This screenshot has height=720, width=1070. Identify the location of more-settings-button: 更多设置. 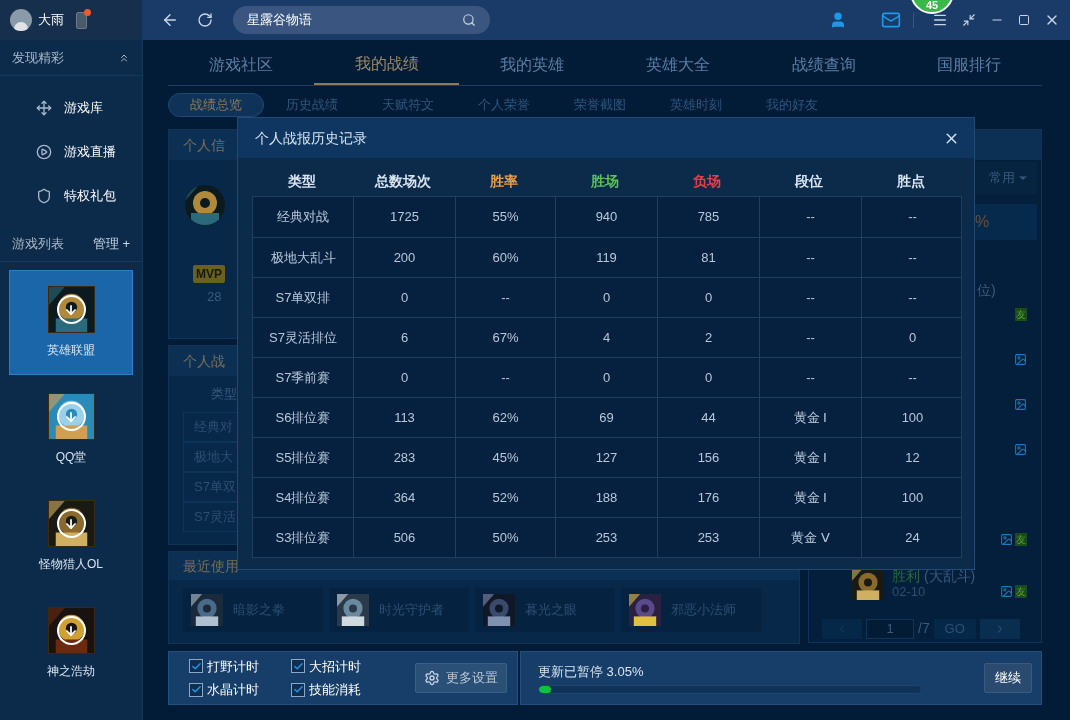
(461, 678).